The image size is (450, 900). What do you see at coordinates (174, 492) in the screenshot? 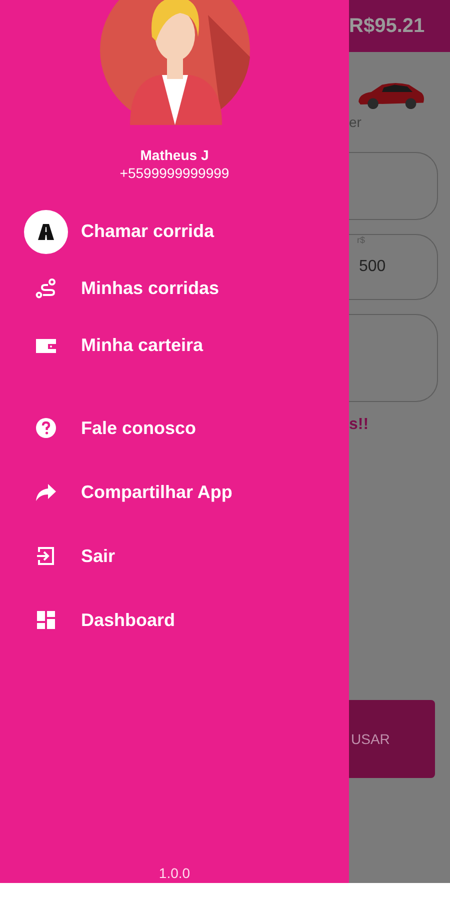
I see `menu-item: Compartilhar App` at bounding box center [174, 492].